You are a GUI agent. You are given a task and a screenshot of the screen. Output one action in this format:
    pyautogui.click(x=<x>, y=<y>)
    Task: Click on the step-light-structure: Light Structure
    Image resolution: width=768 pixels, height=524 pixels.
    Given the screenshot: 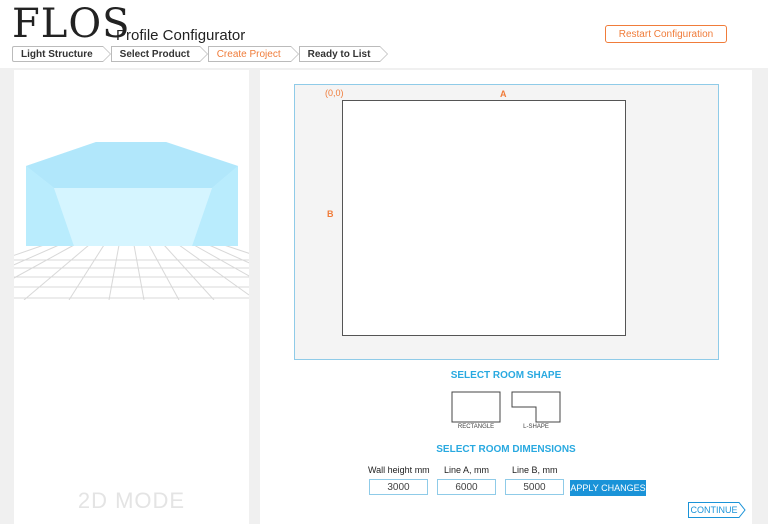 What is the action you would take?
    pyautogui.click(x=61, y=54)
    